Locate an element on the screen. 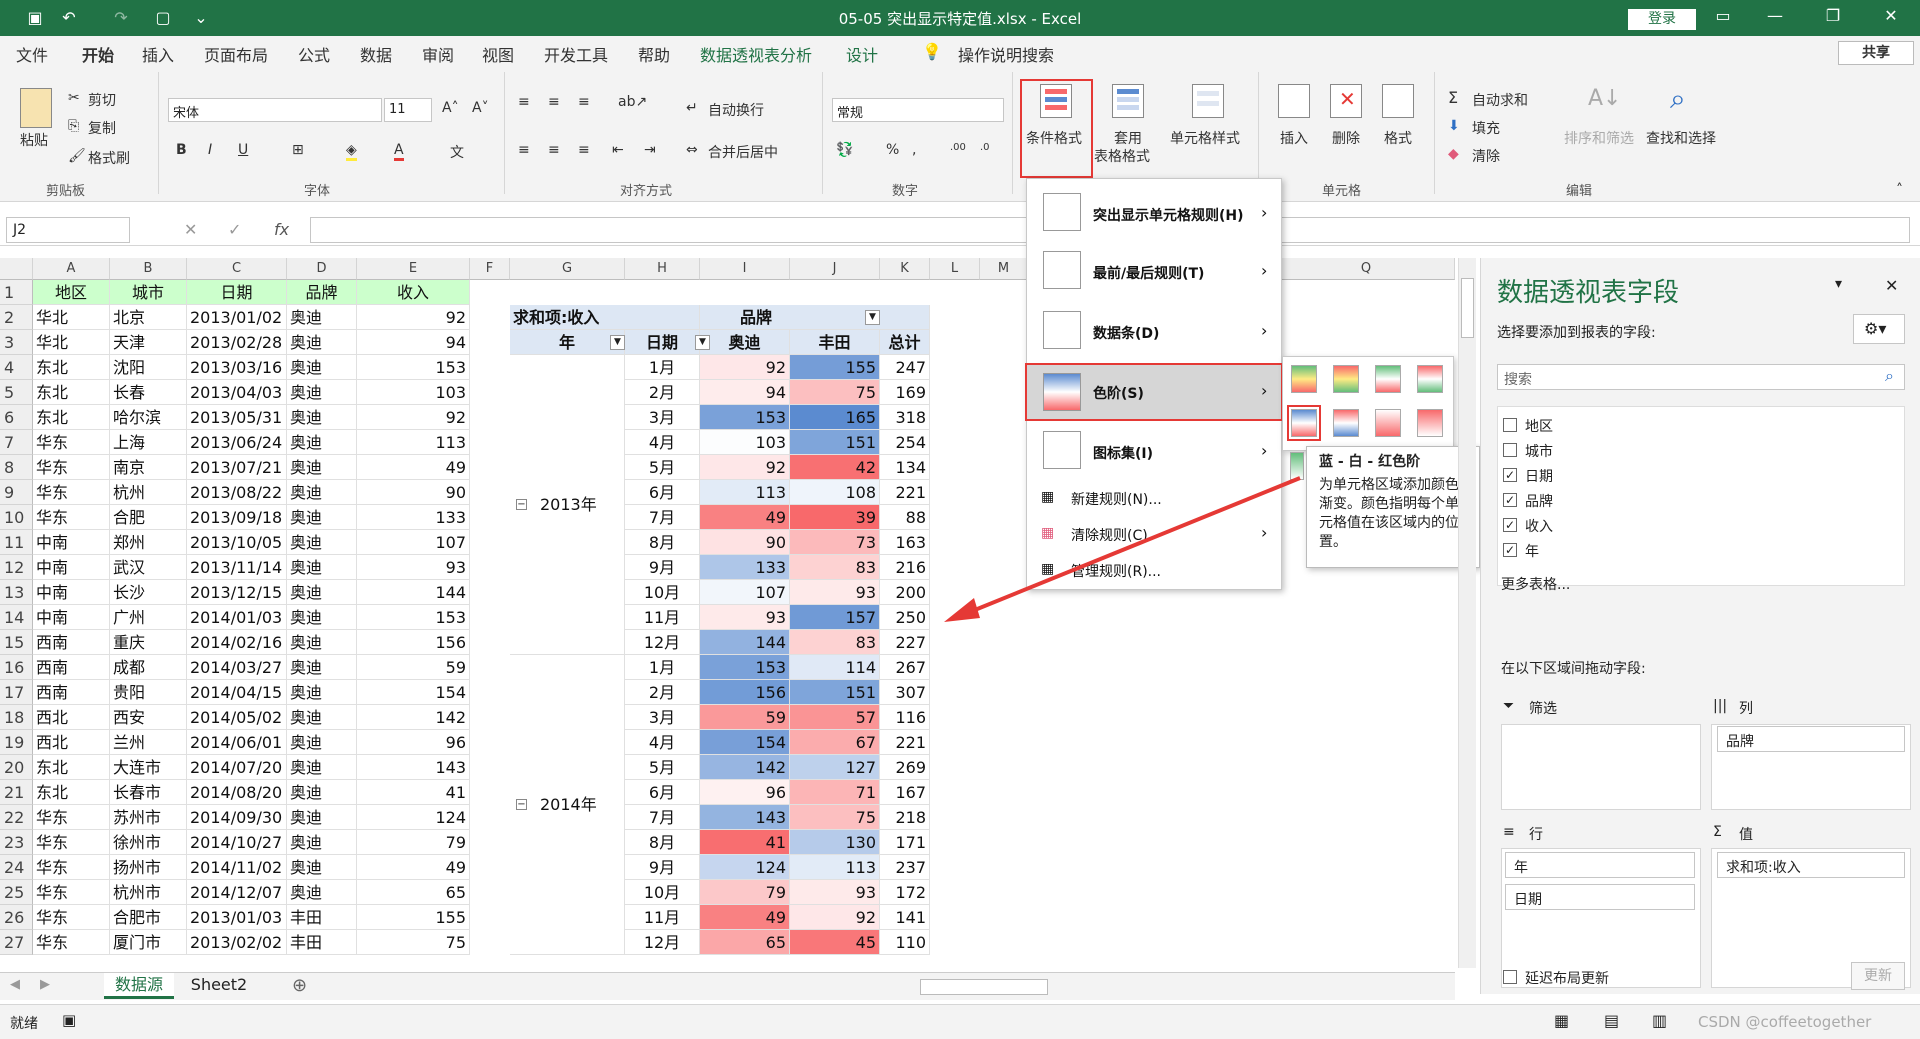  sheet-tab-source: 数据源 is located at coordinates (139, 986).